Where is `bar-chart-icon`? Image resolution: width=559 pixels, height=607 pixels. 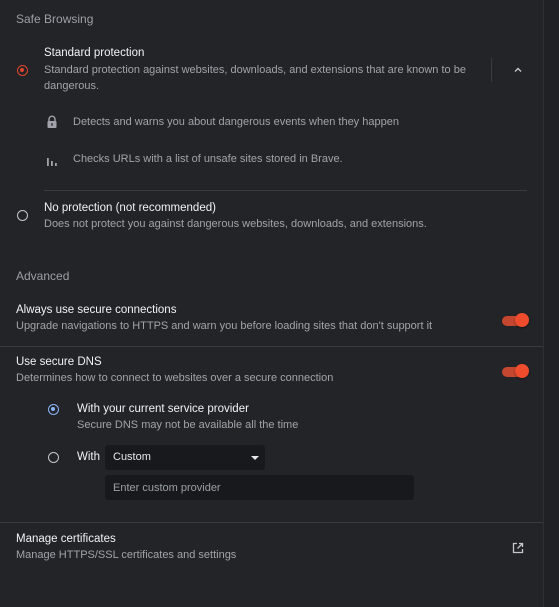 bar-chart-icon is located at coordinates (52, 160).